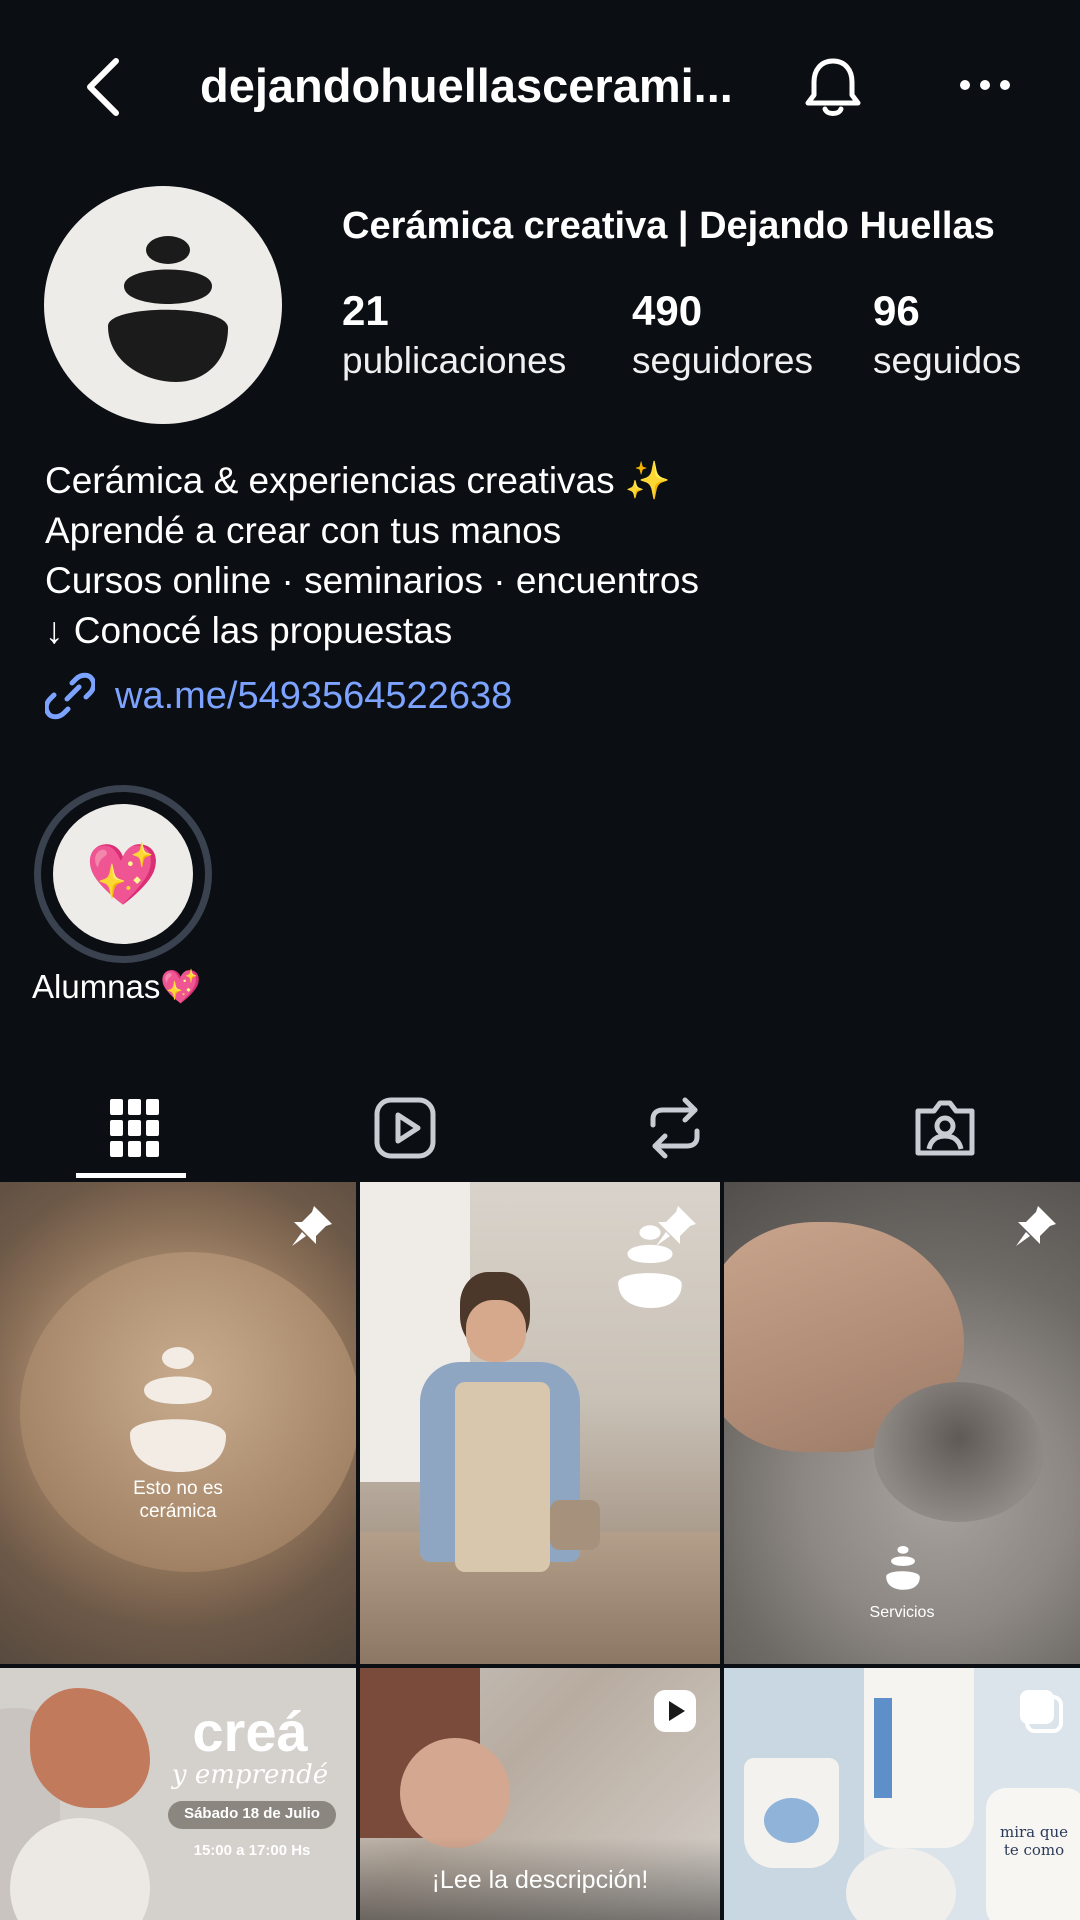 The image size is (1080, 1920). Describe the element at coordinates (131, 1175) in the screenshot. I see `active-tab-indicator` at that location.